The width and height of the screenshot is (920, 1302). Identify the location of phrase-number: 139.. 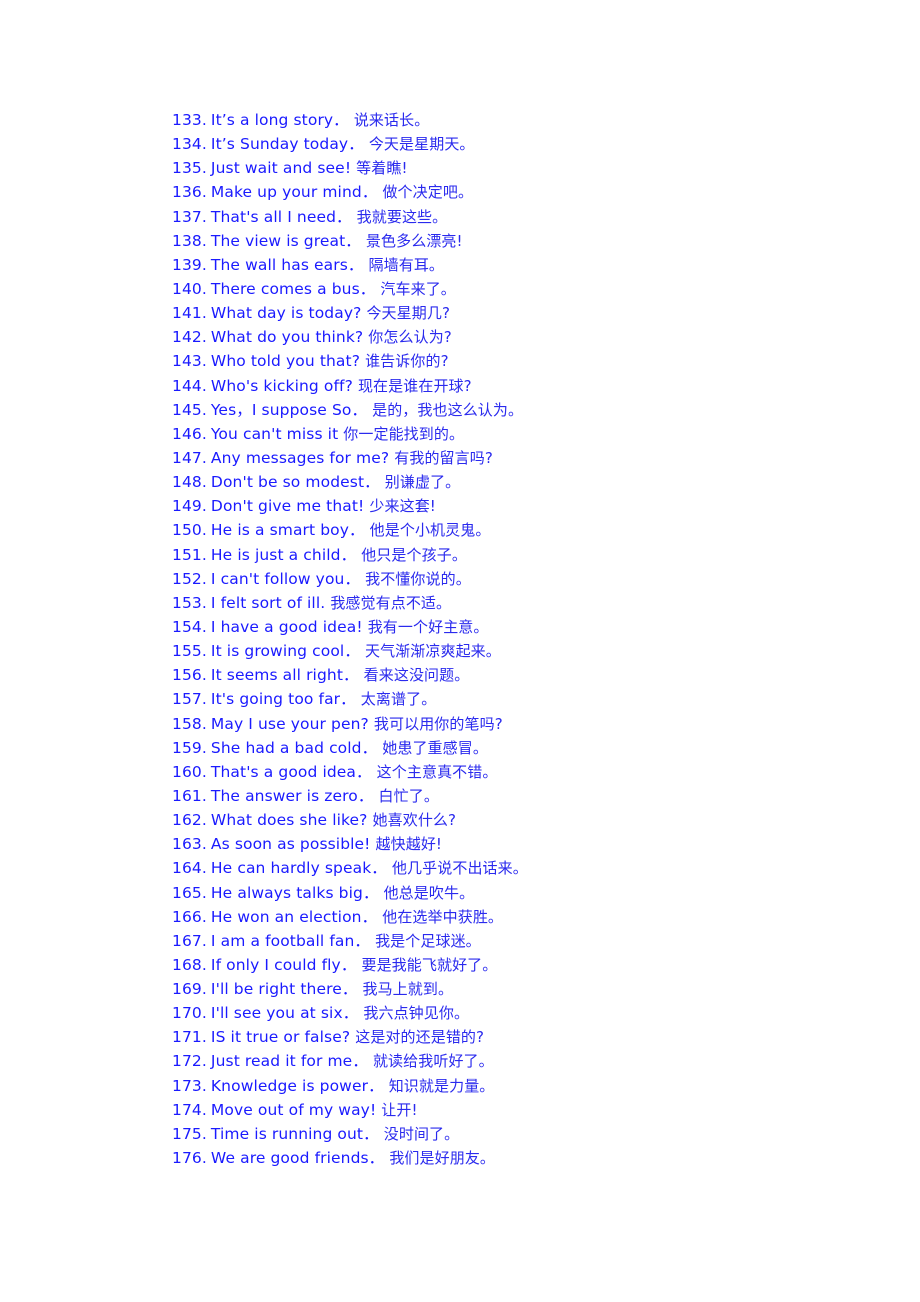
(189, 264).